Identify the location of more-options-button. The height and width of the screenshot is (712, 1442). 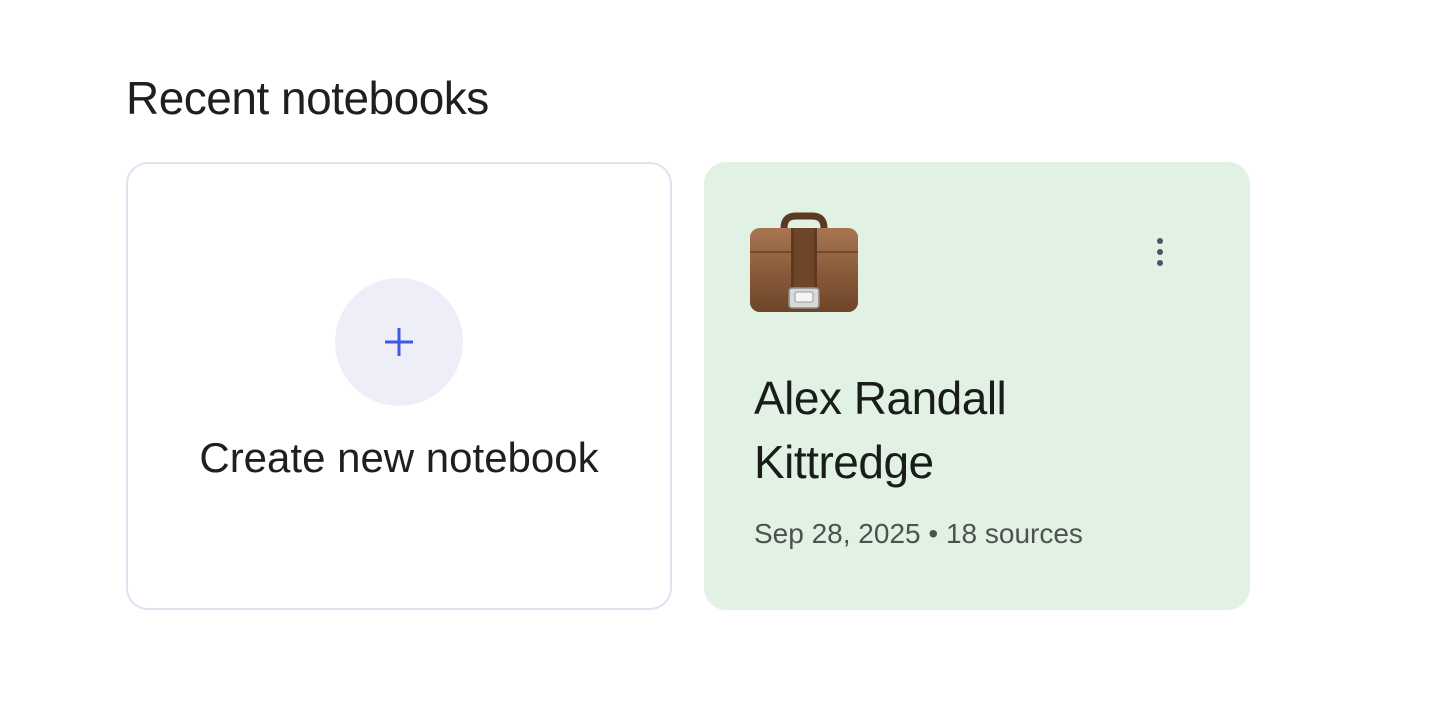
(1160, 252).